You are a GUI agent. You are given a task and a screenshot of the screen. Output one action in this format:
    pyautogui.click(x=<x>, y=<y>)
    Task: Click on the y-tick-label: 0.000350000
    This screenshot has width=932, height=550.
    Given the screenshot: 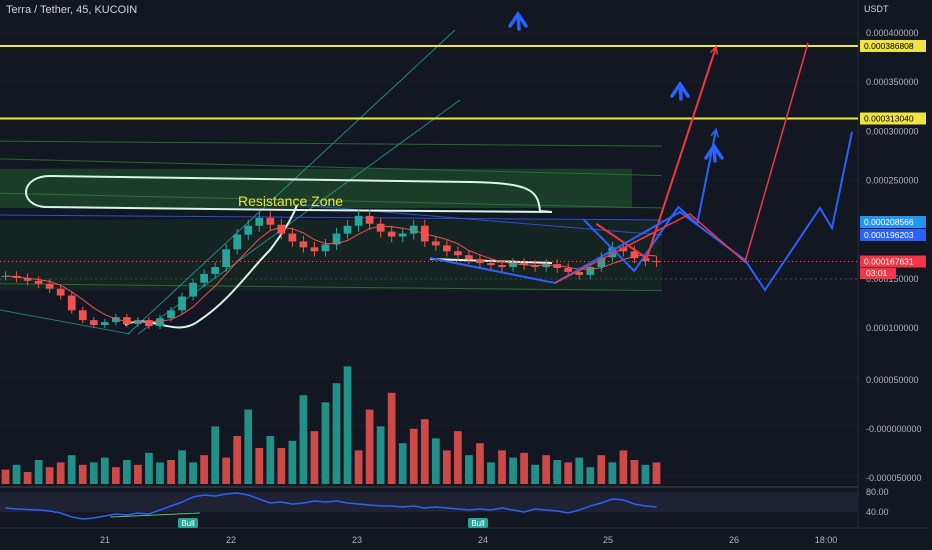 What is the action you would take?
    pyautogui.click(x=892, y=82)
    